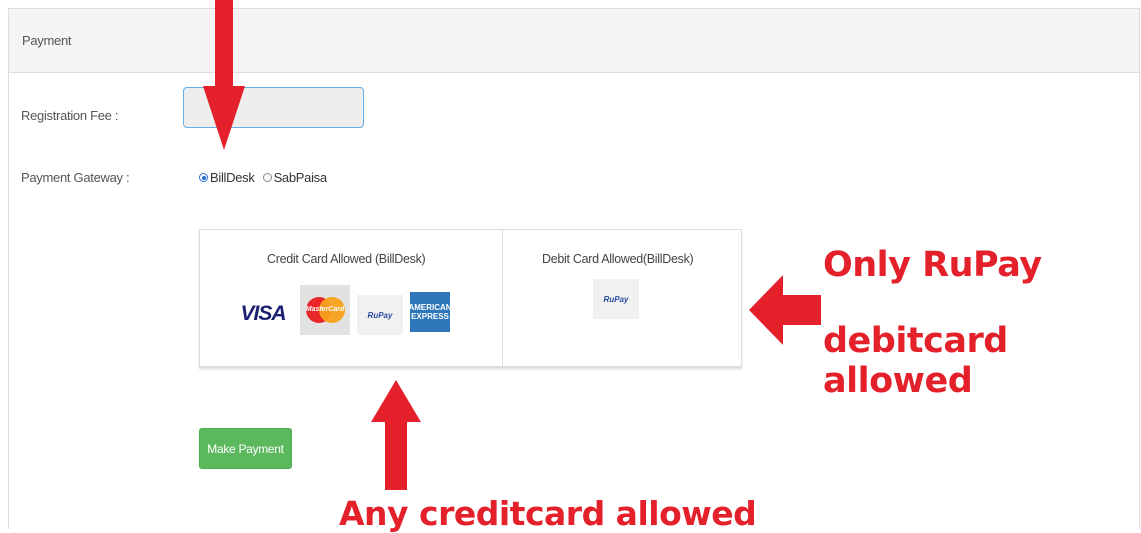 The image size is (1141, 533). I want to click on arrow-down-icon, so click(224, 75).